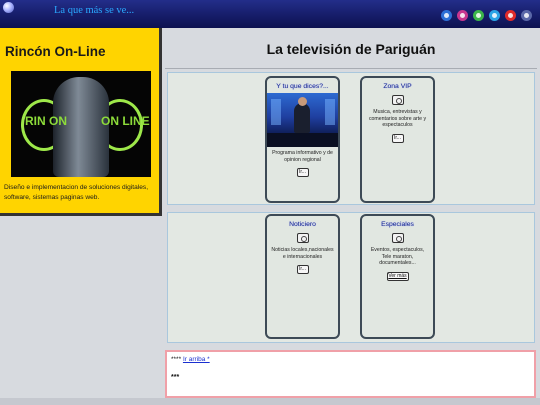 The image size is (540, 405). What do you see at coordinates (351, 68) in the screenshot?
I see `title-divider` at bounding box center [351, 68].